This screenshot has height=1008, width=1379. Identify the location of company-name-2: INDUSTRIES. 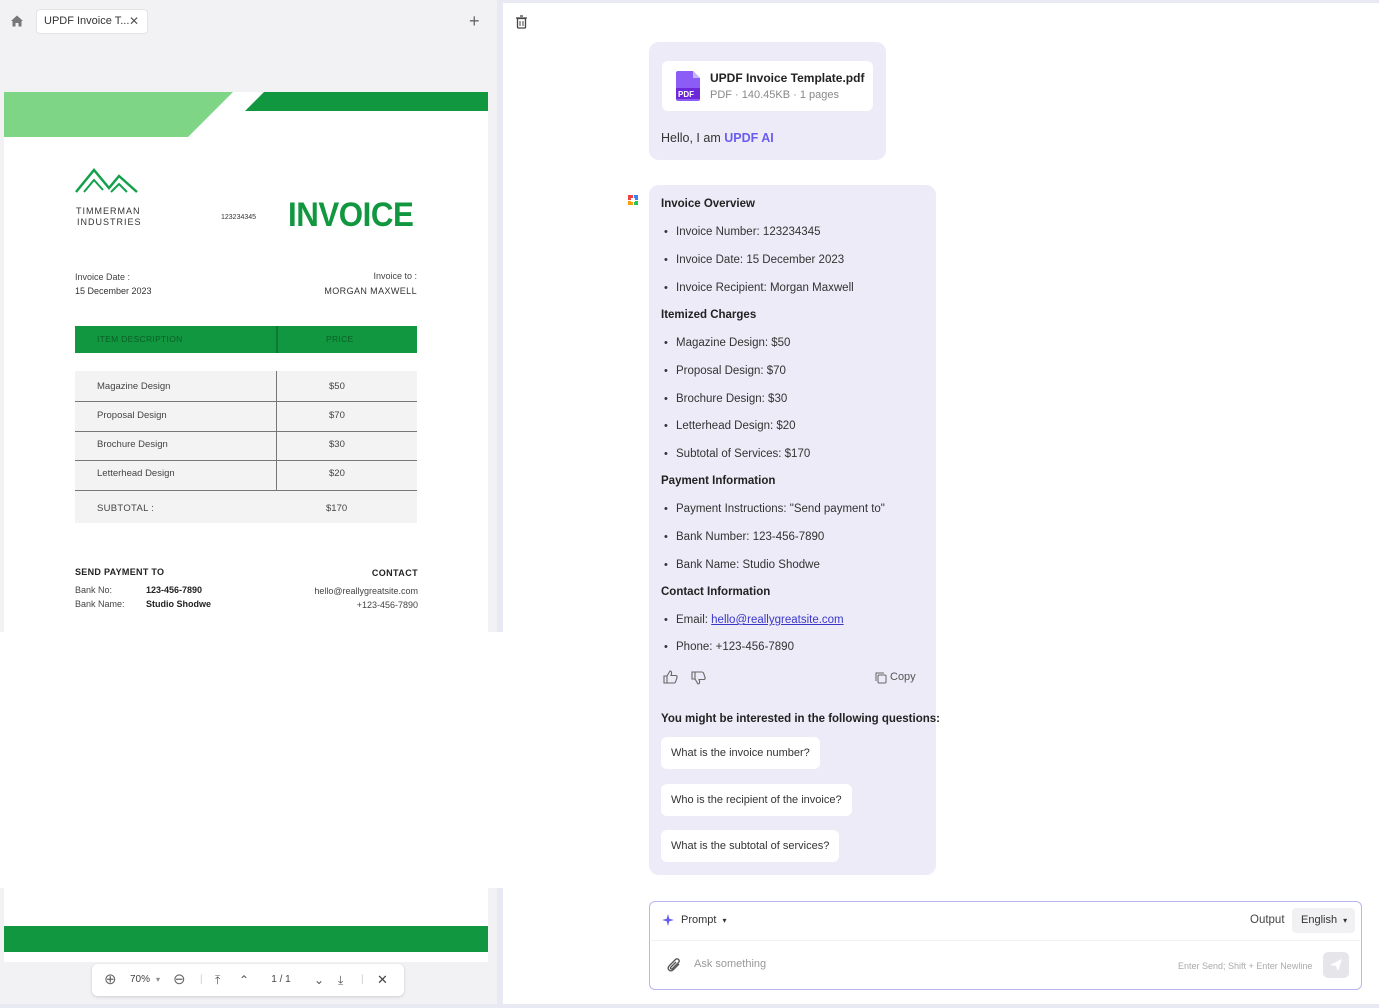
(109, 222).